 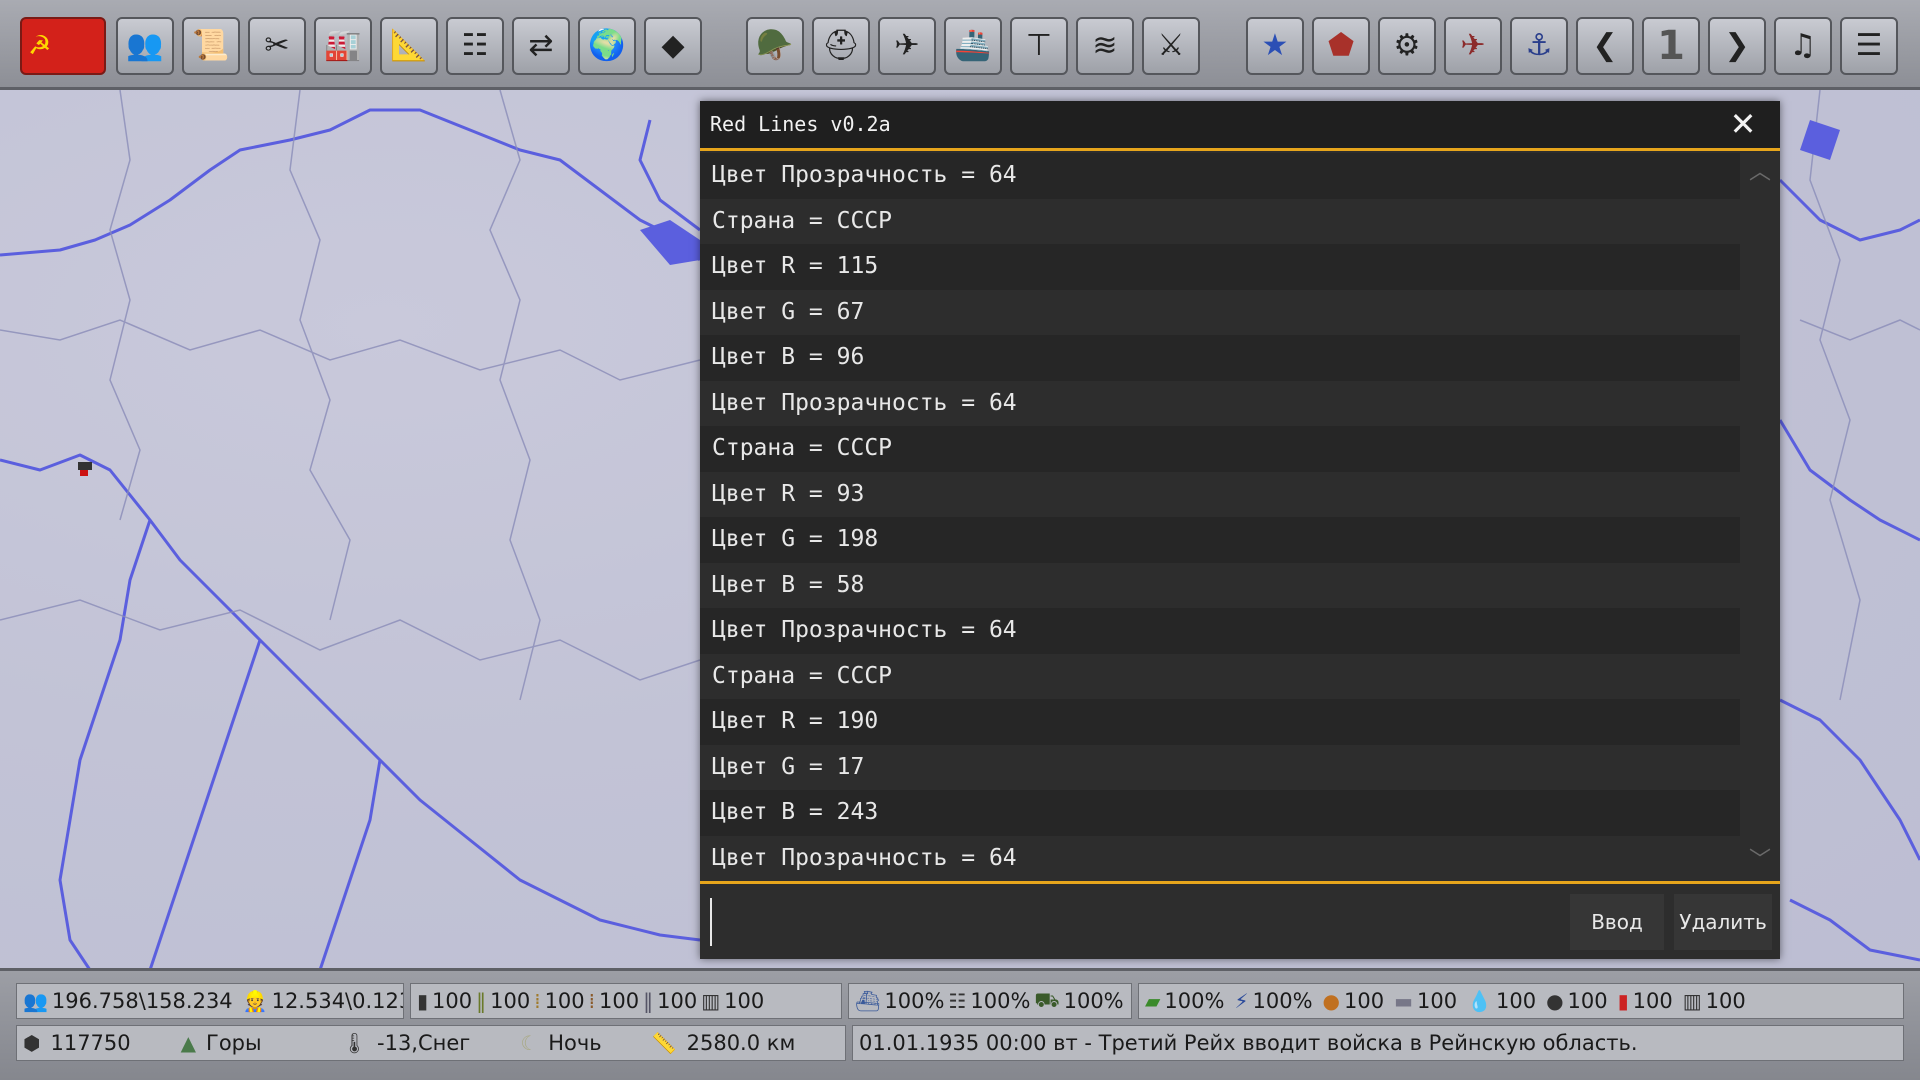 What do you see at coordinates (1479, 1001) in the screenshot?
I see `oil-icon: 💧` at bounding box center [1479, 1001].